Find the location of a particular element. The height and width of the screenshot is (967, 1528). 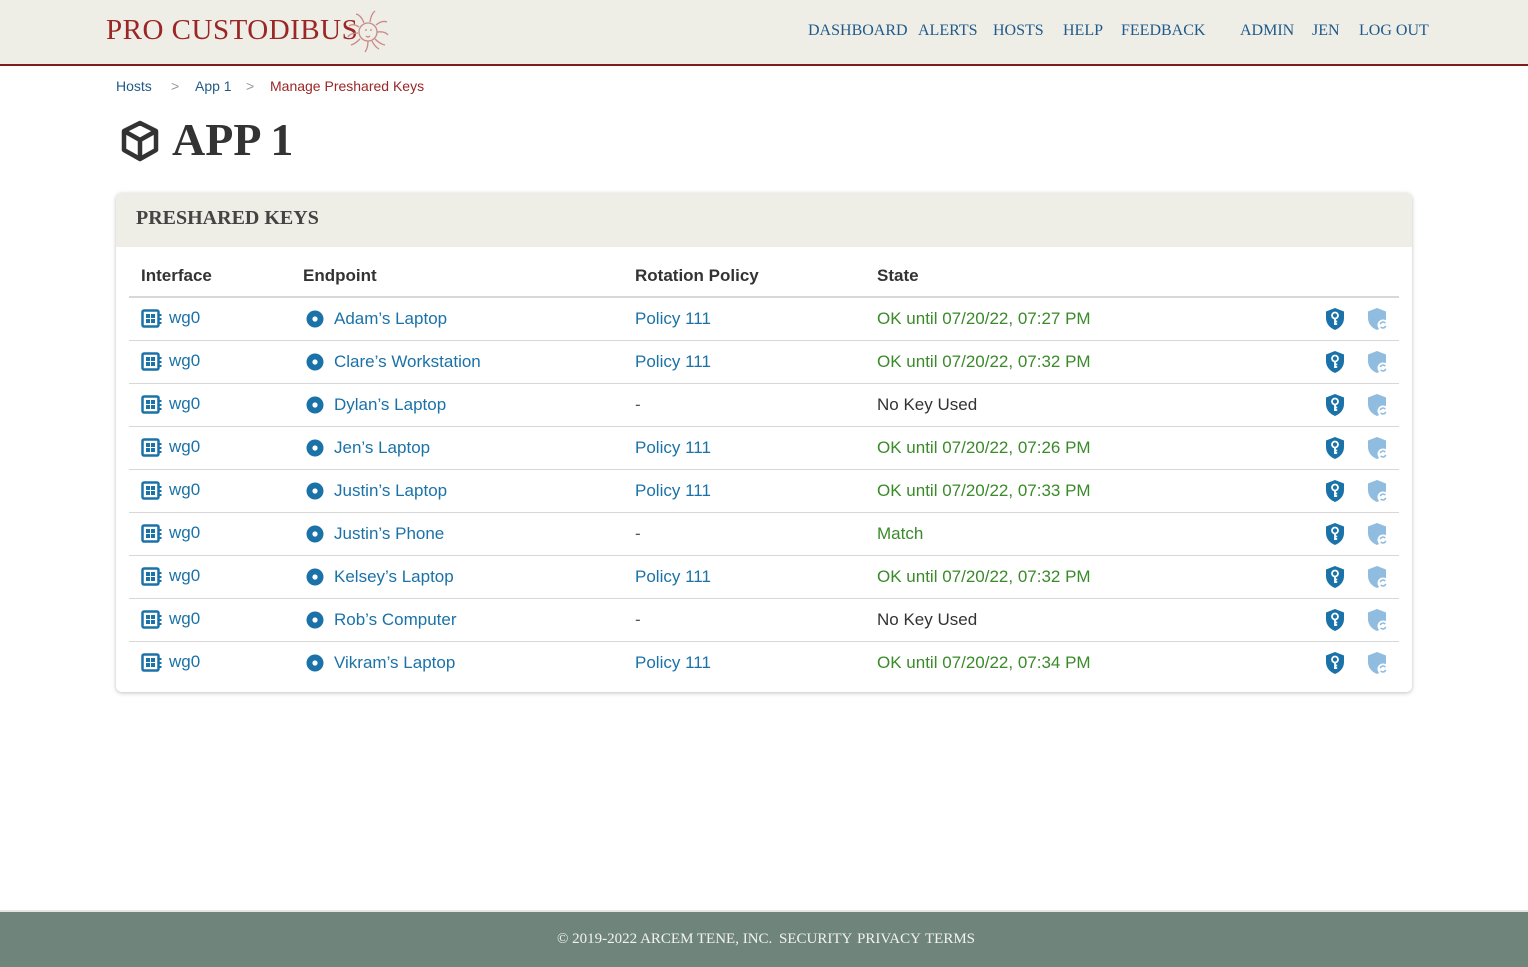

state-cell: OK until 07/20/22, 07:26 PM is located at coordinates (1050, 448).